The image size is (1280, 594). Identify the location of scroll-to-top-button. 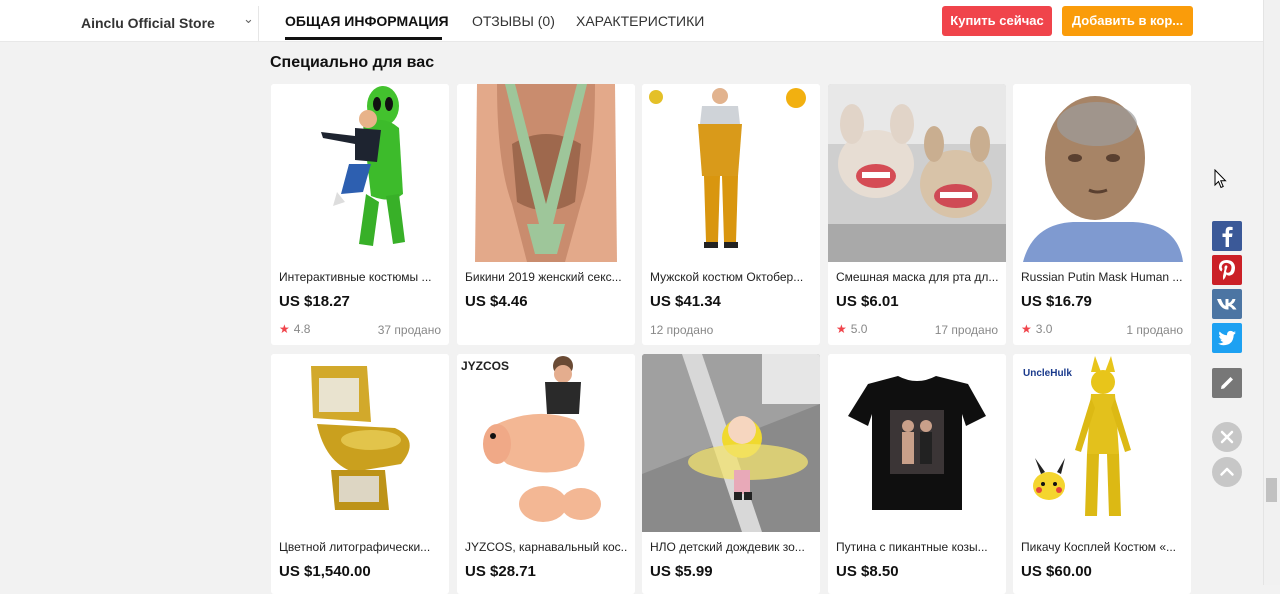
(1227, 472).